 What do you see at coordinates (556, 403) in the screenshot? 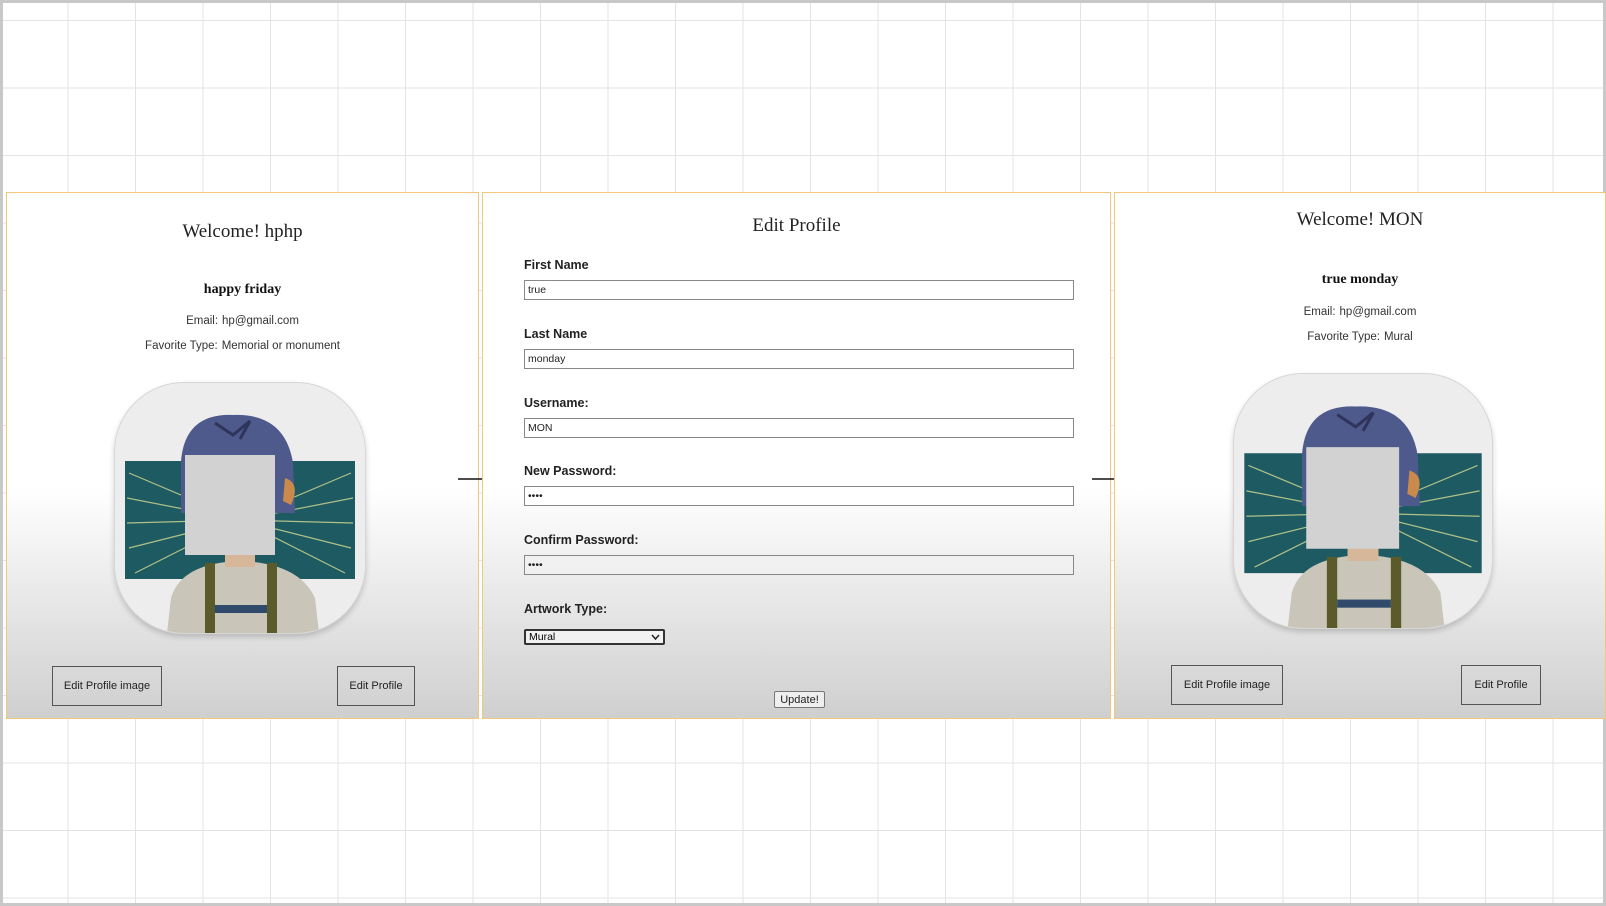
I see `username-label: Username:` at bounding box center [556, 403].